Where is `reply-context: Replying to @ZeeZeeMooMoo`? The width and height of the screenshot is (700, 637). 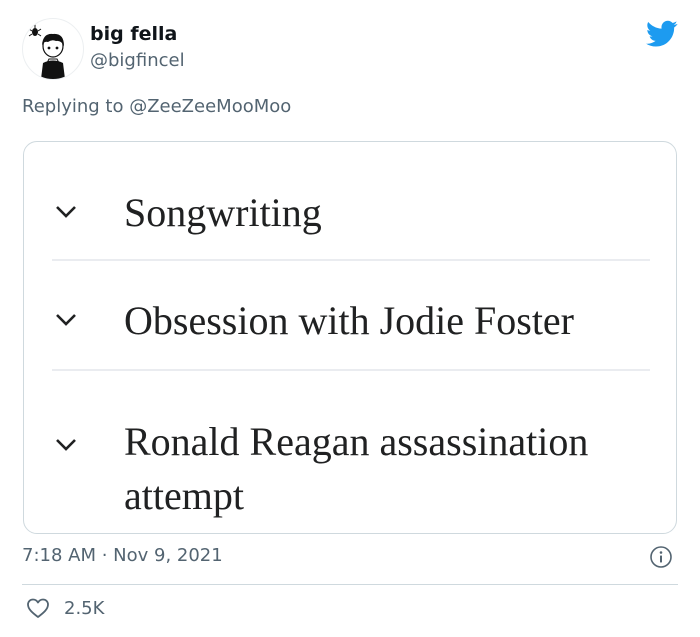
reply-context: Replying to @ZeeZeeMooMoo is located at coordinates (156, 106).